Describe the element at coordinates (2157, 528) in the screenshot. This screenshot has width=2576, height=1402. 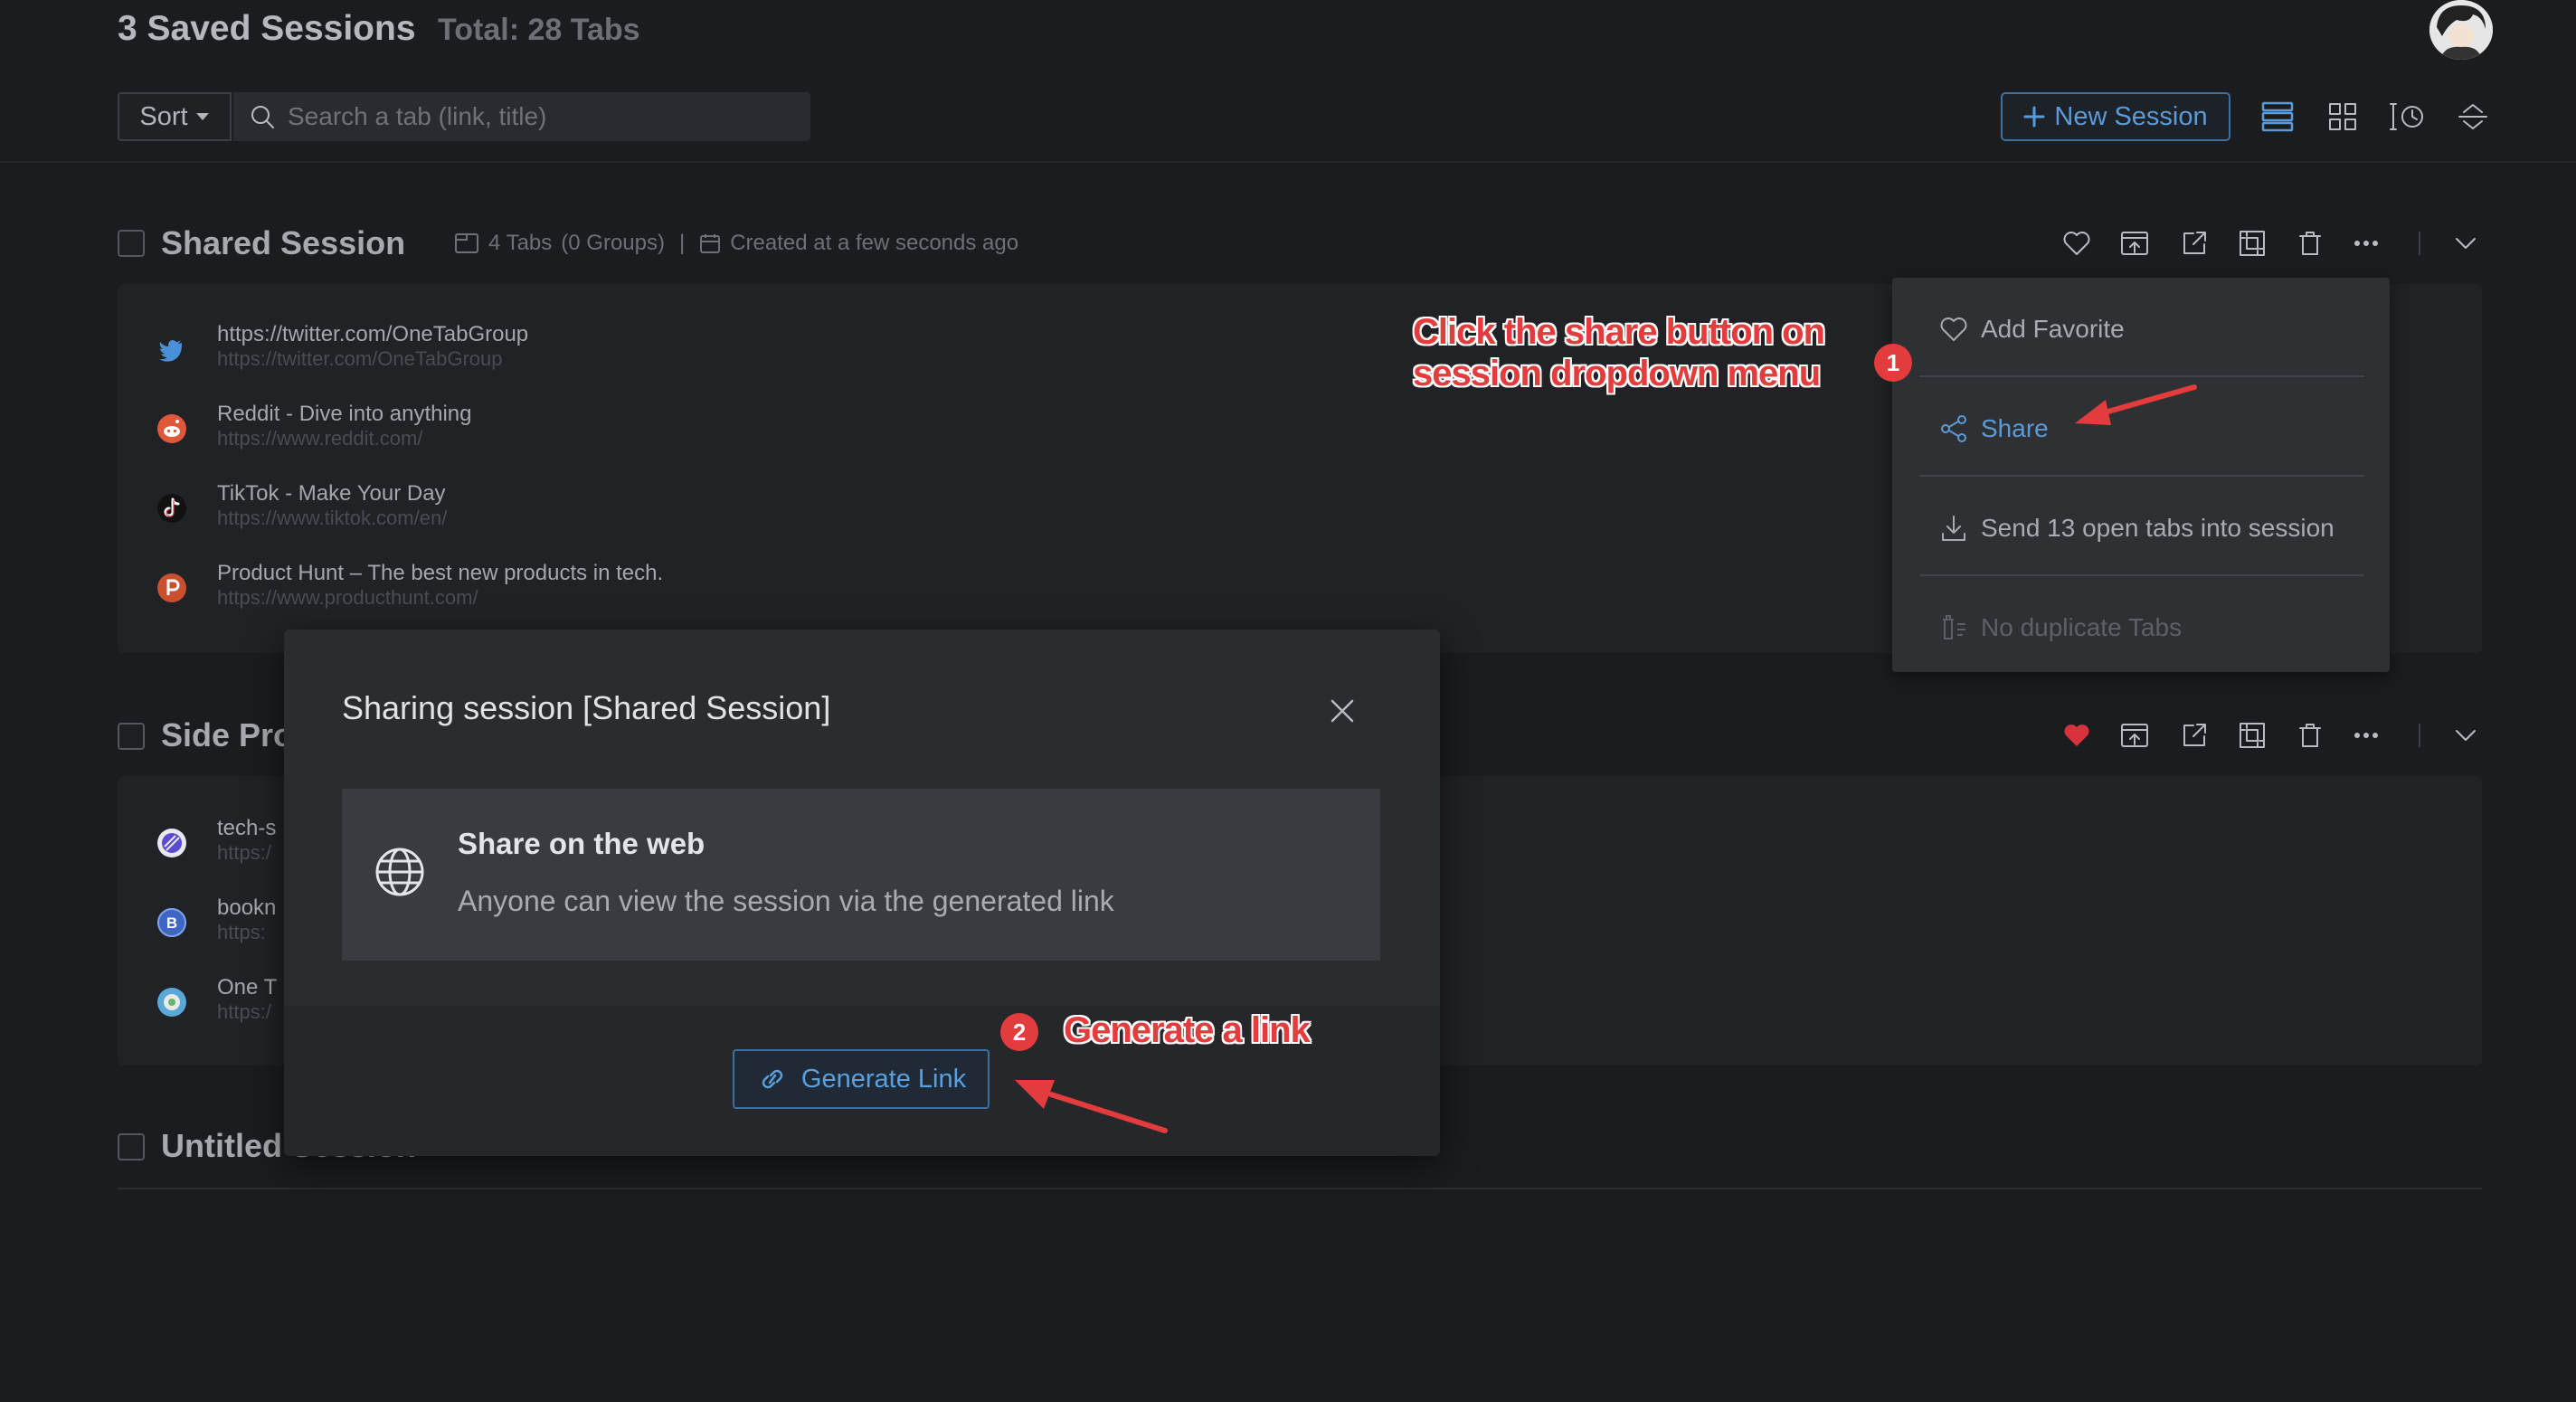
I see `menu-item-label: Send 13 open tabs into session` at that location.